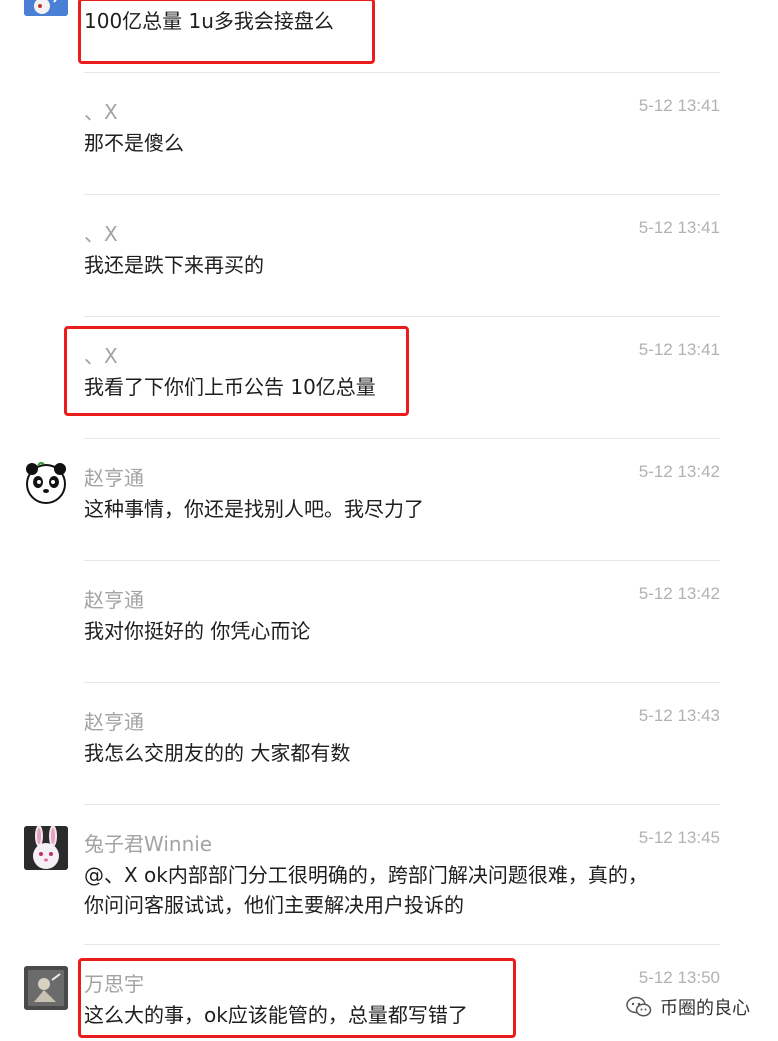 The width and height of the screenshot is (778, 1041). I want to click on timestamp: 5-12 13:50, so click(679, 977).